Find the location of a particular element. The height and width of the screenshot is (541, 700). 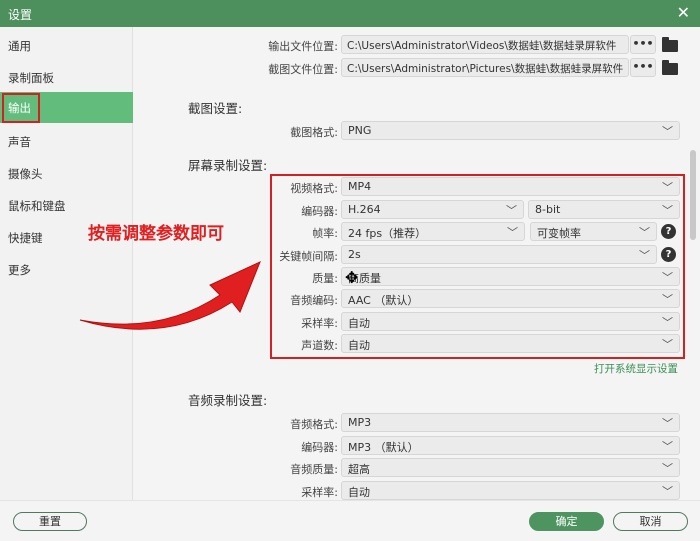

select-value: 自动 is located at coordinates (359, 492).